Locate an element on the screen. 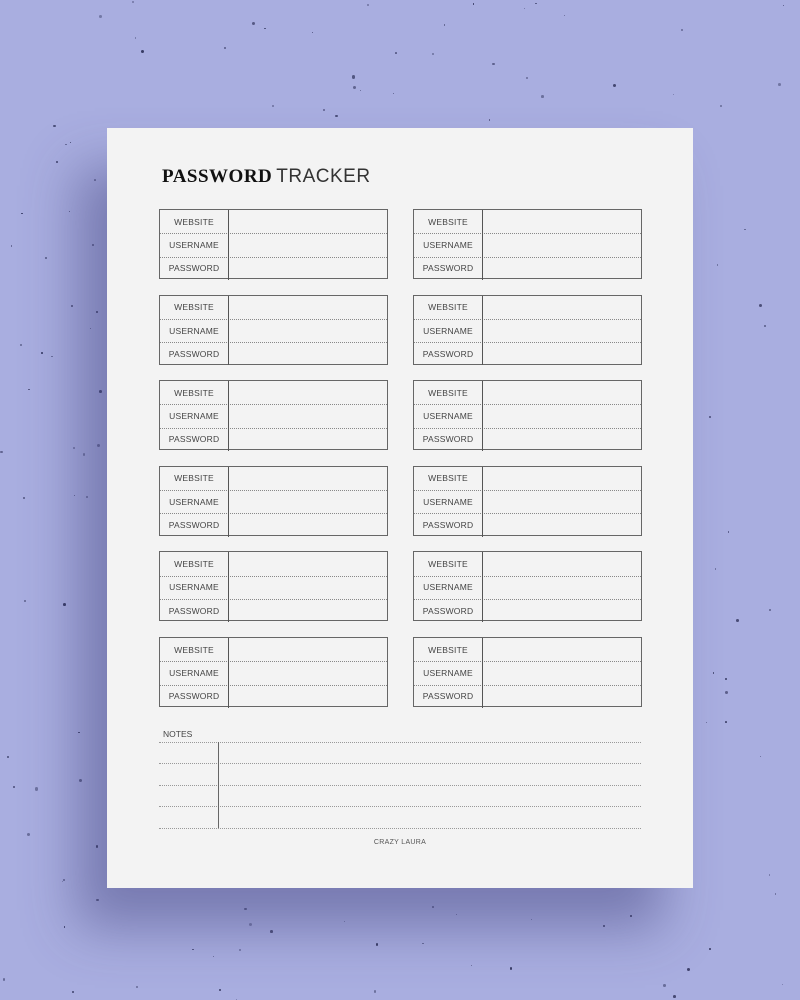 The width and height of the screenshot is (800, 1000). footer-brand: CRAZY LAURA is located at coordinates (400, 842).